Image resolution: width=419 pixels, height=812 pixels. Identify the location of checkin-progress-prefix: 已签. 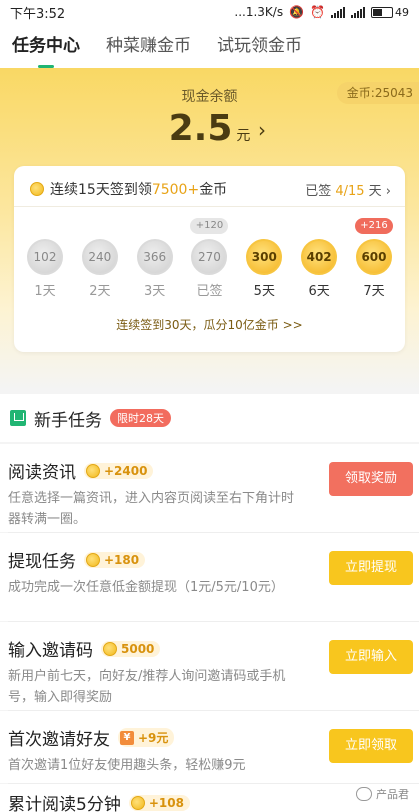
(320, 191).